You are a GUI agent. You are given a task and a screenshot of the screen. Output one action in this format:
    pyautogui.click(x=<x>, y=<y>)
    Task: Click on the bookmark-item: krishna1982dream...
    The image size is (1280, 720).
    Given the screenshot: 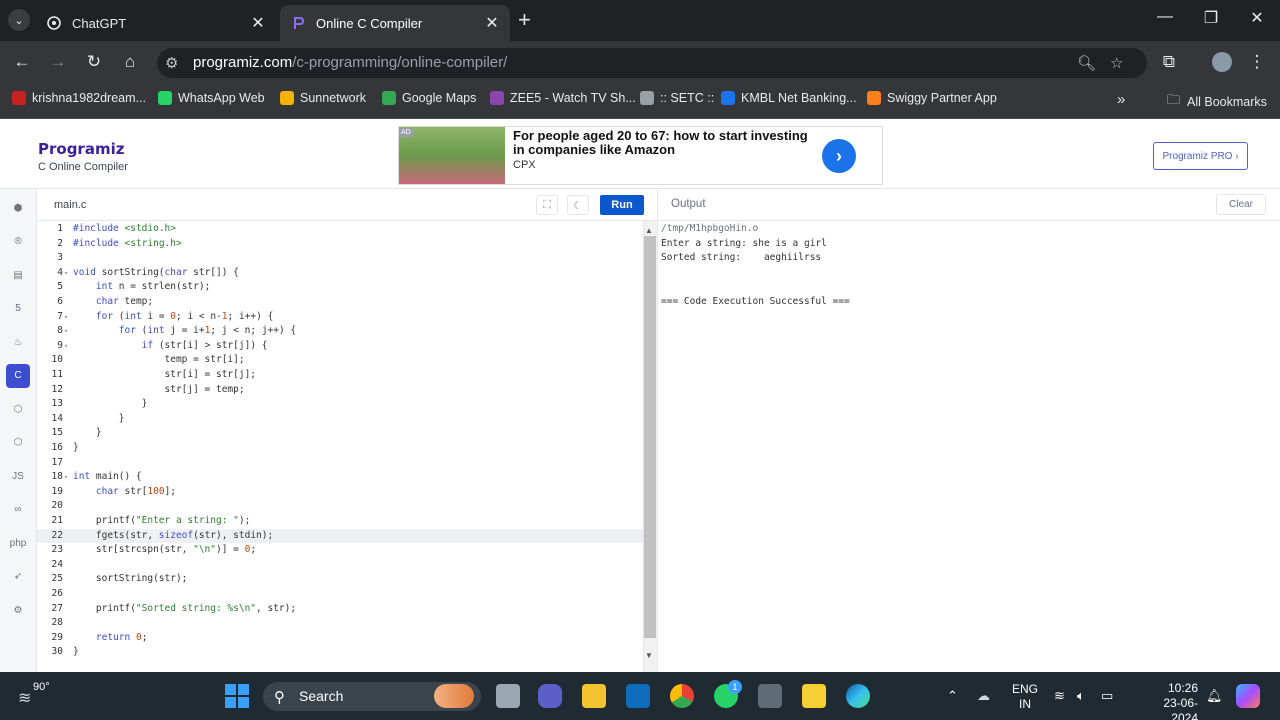 What is the action you would take?
    pyautogui.click(x=79, y=98)
    